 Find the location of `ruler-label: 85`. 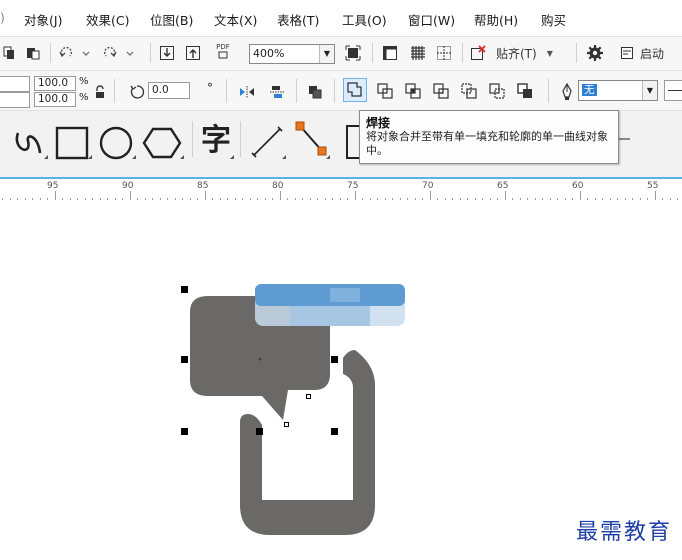

ruler-label: 85 is located at coordinates (203, 186).